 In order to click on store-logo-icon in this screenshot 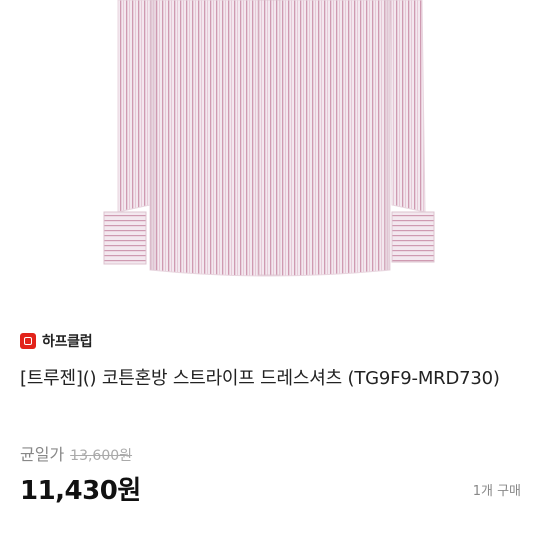, I will do `click(28, 341)`.